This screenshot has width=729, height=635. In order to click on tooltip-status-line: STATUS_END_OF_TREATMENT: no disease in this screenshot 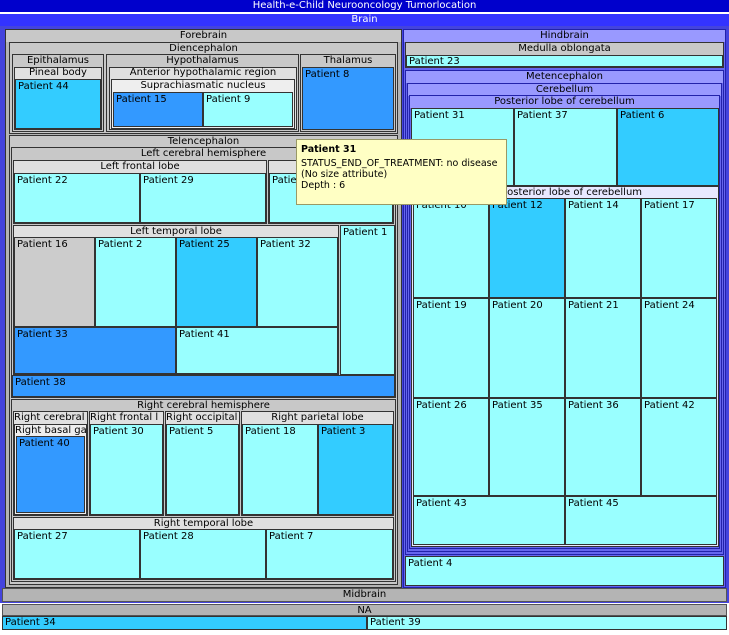, I will do `click(399, 163)`.